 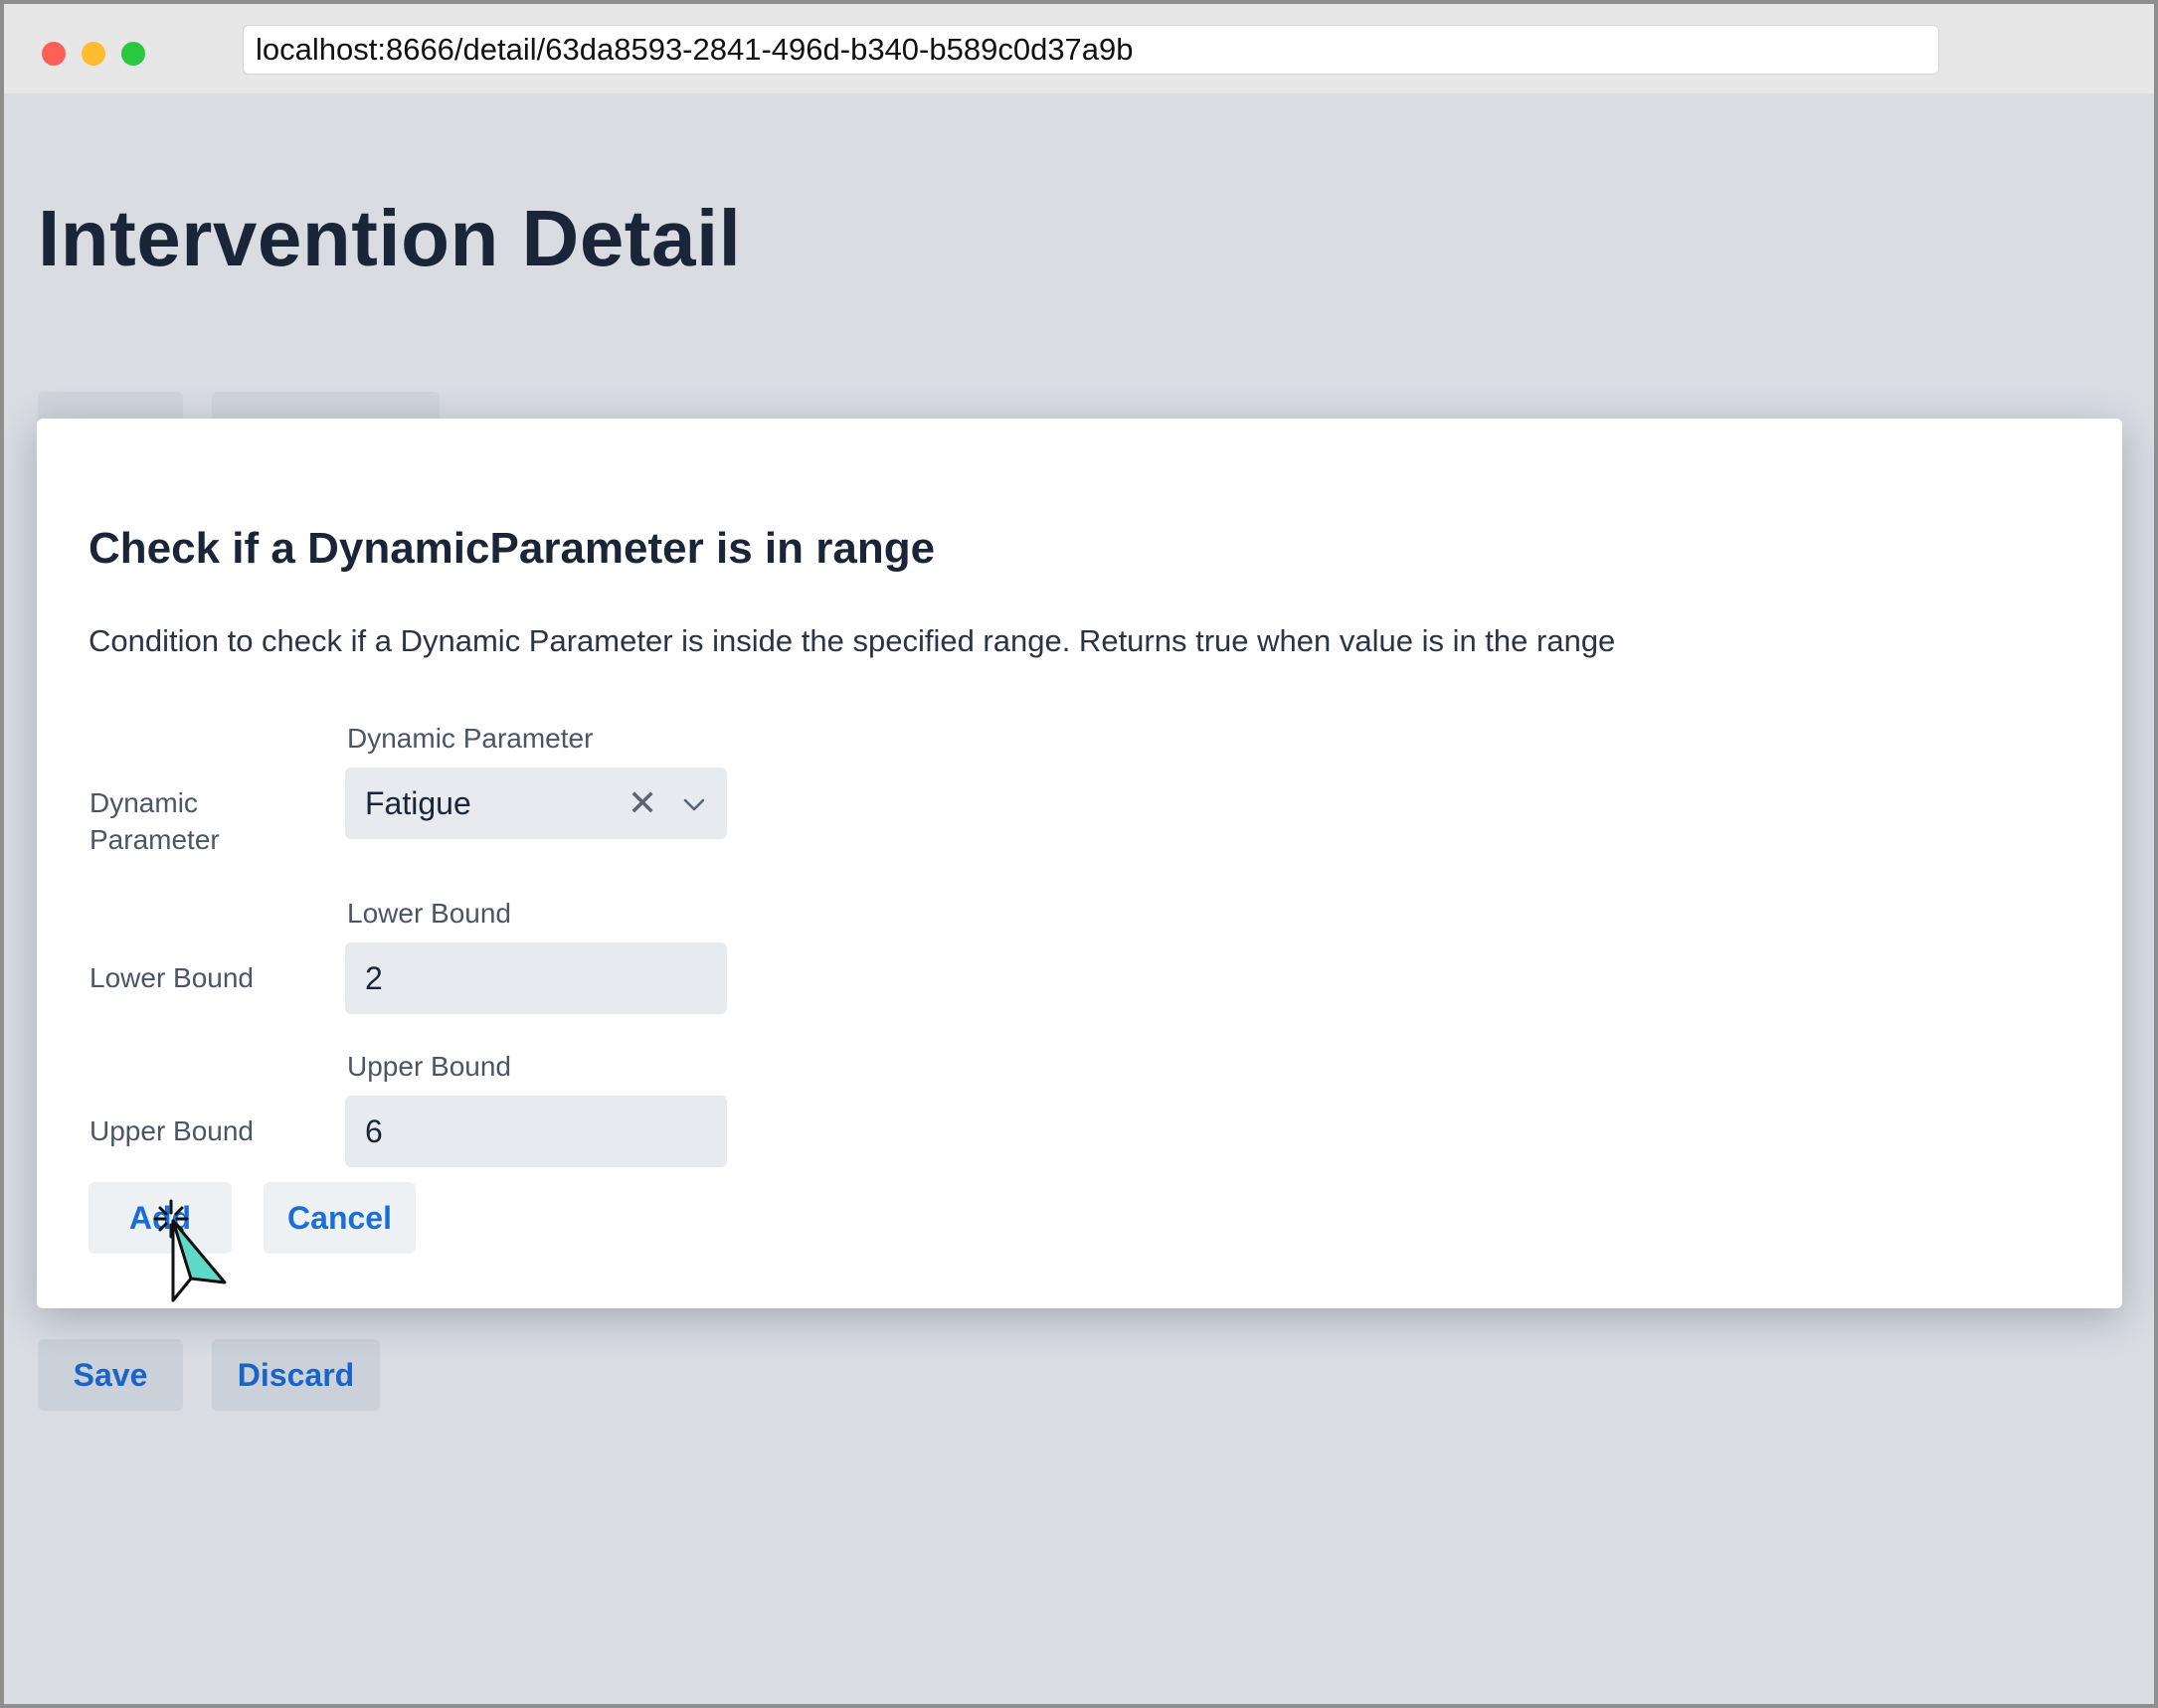 What do you see at coordinates (694, 804) in the screenshot?
I see `chevron-down-icon` at bounding box center [694, 804].